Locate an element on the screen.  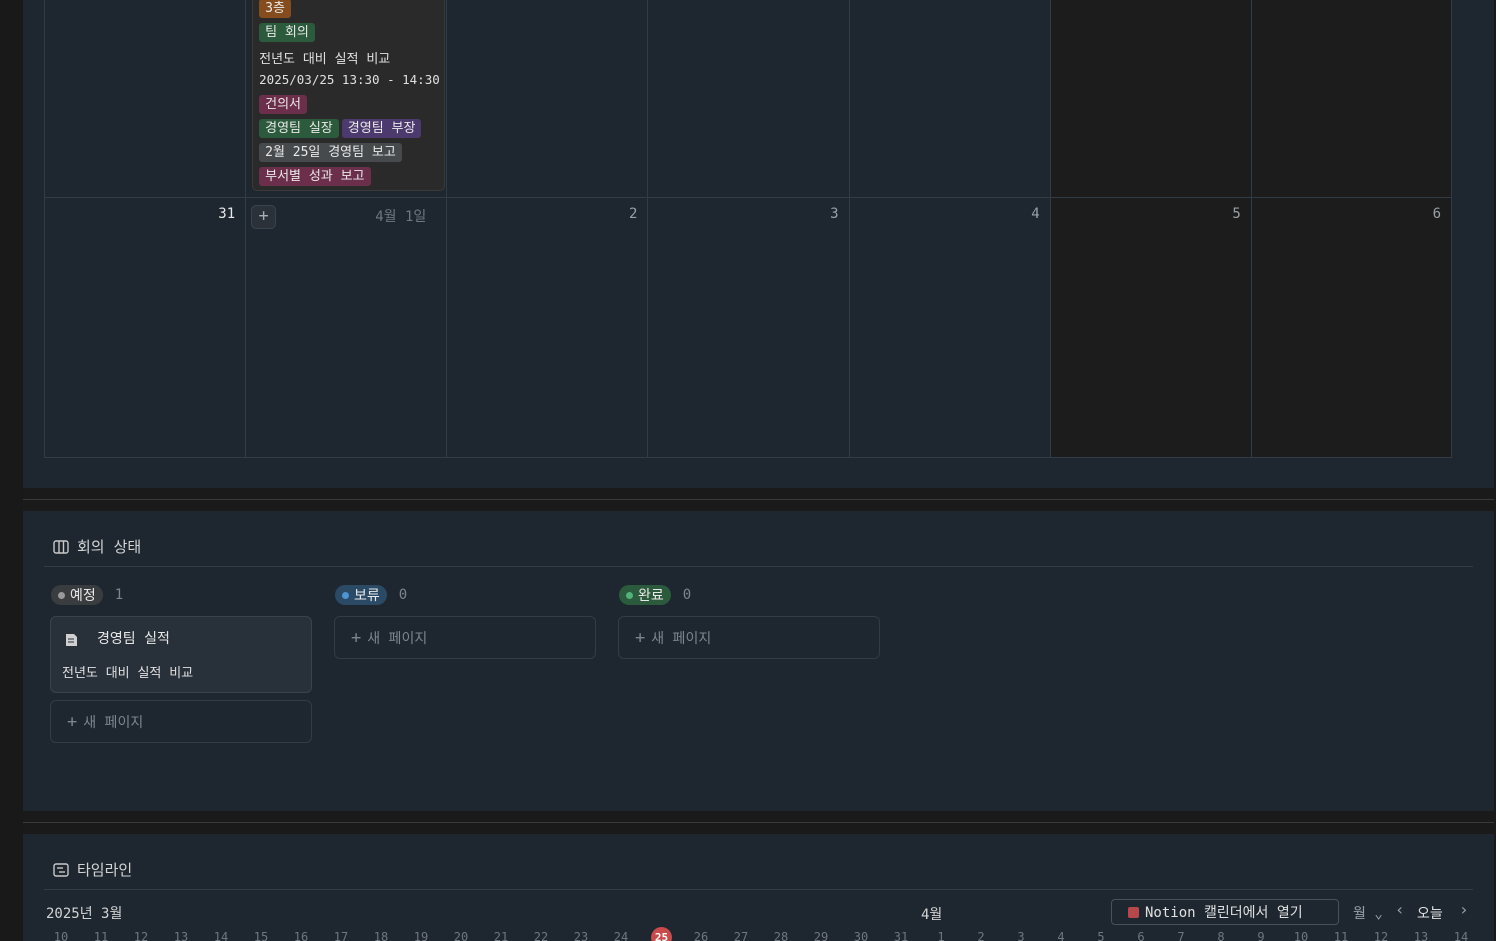
add-event-button: + is located at coordinates (264, 217).